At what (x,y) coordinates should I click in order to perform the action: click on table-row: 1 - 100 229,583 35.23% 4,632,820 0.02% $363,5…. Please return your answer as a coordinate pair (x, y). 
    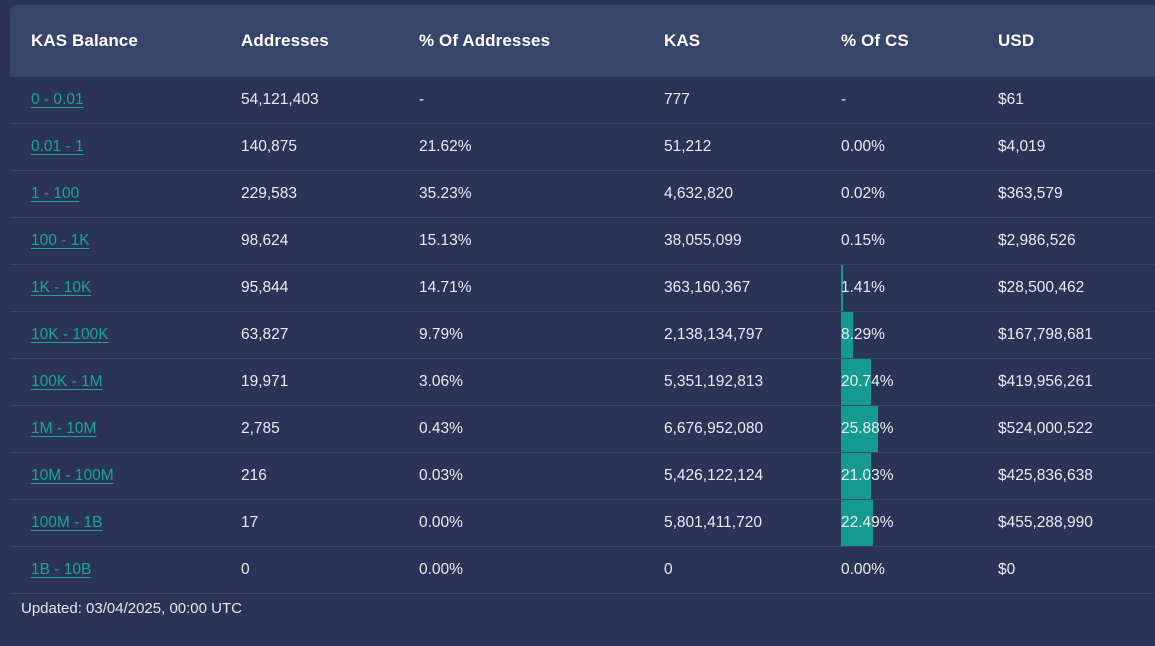
    Looking at the image, I should click on (582, 194).